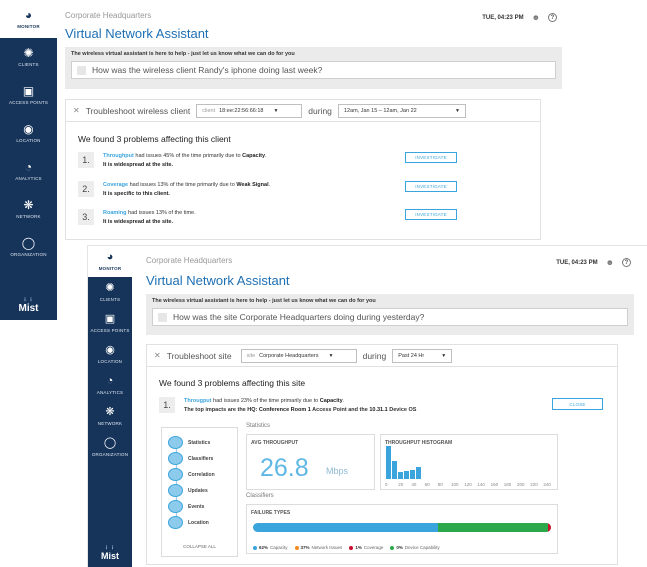  What do you see at coordinates (115, 185) in the screenshot?
I see `metric-link: Coverage` at bounding box center [115, 185].